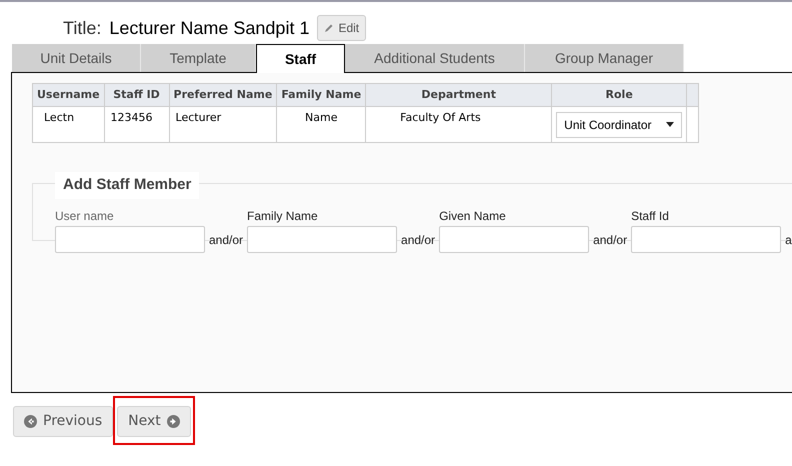 The width and height of the screenshot is (792, 466). I want to click on column-header: Department, so click(459, 95).